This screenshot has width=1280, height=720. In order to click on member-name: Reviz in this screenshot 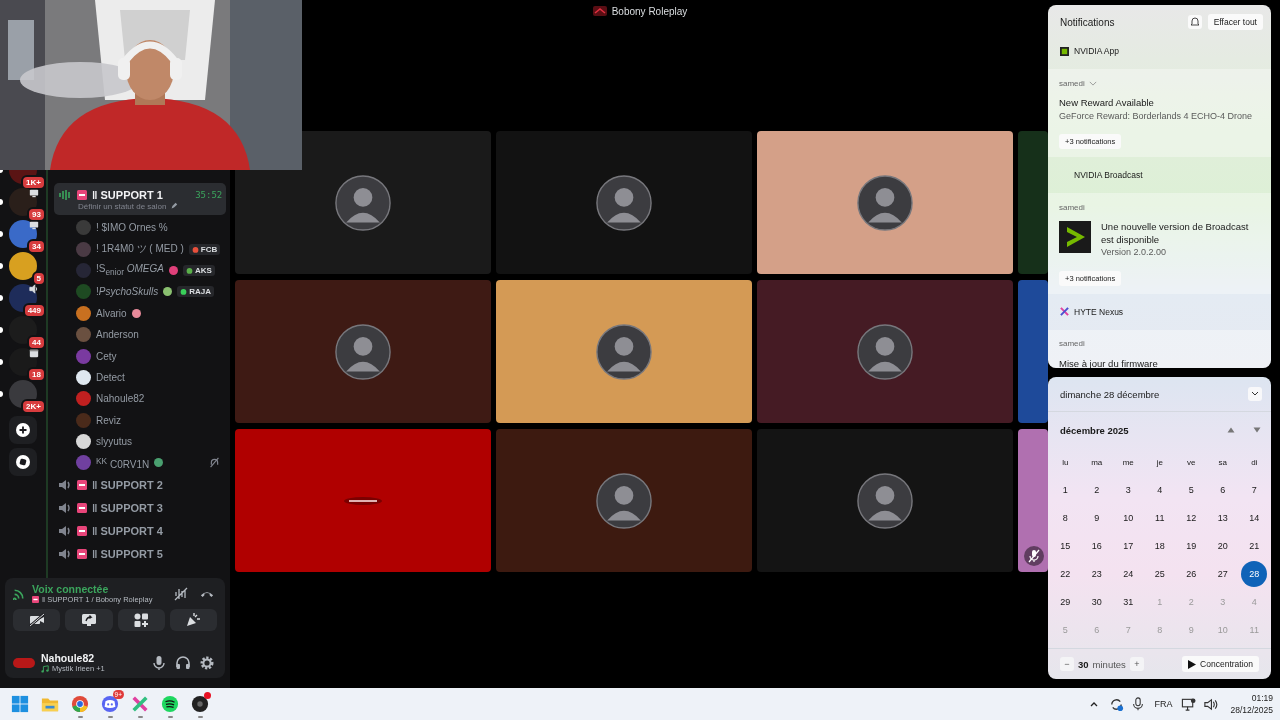, I will do `click(108, 420)`.